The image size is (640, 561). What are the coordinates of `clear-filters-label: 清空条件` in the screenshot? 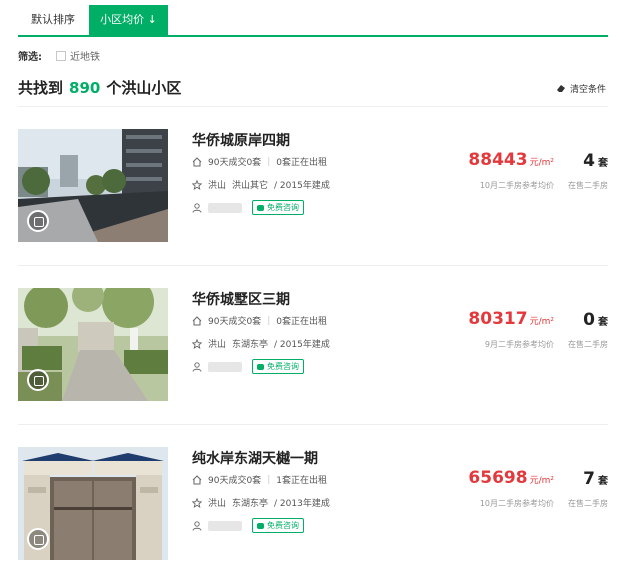 It's located at (587, 90).